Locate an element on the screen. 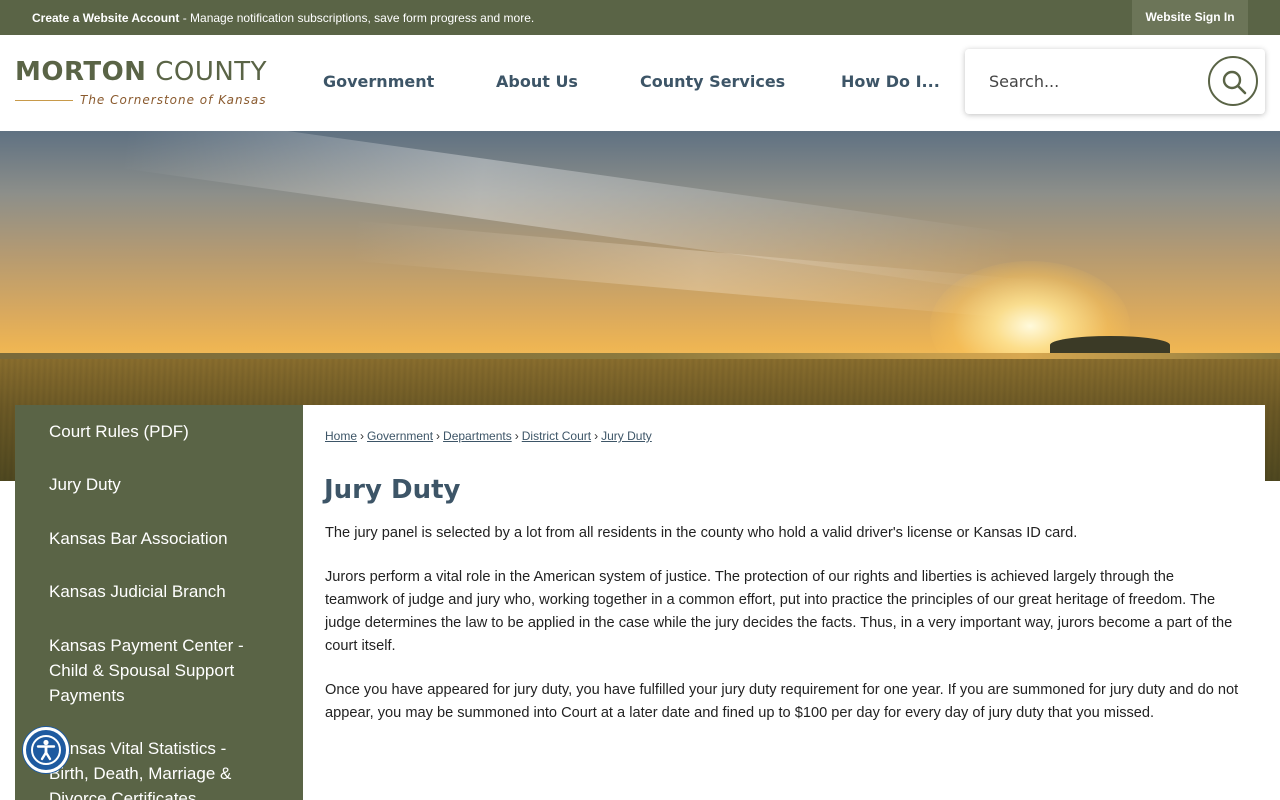 The height and width of the screenshot is (800, 1280). nav-about-us: About Us is located at coordinates (537, 81).